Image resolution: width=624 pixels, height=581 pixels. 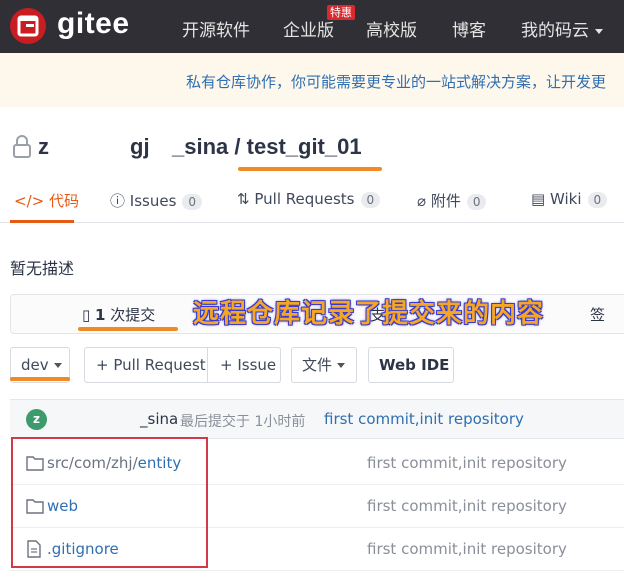 What do you see at coordinates (40, 379) in the screenshot?
I see `annotation-underline-branch` at bounding box center [40, 379].